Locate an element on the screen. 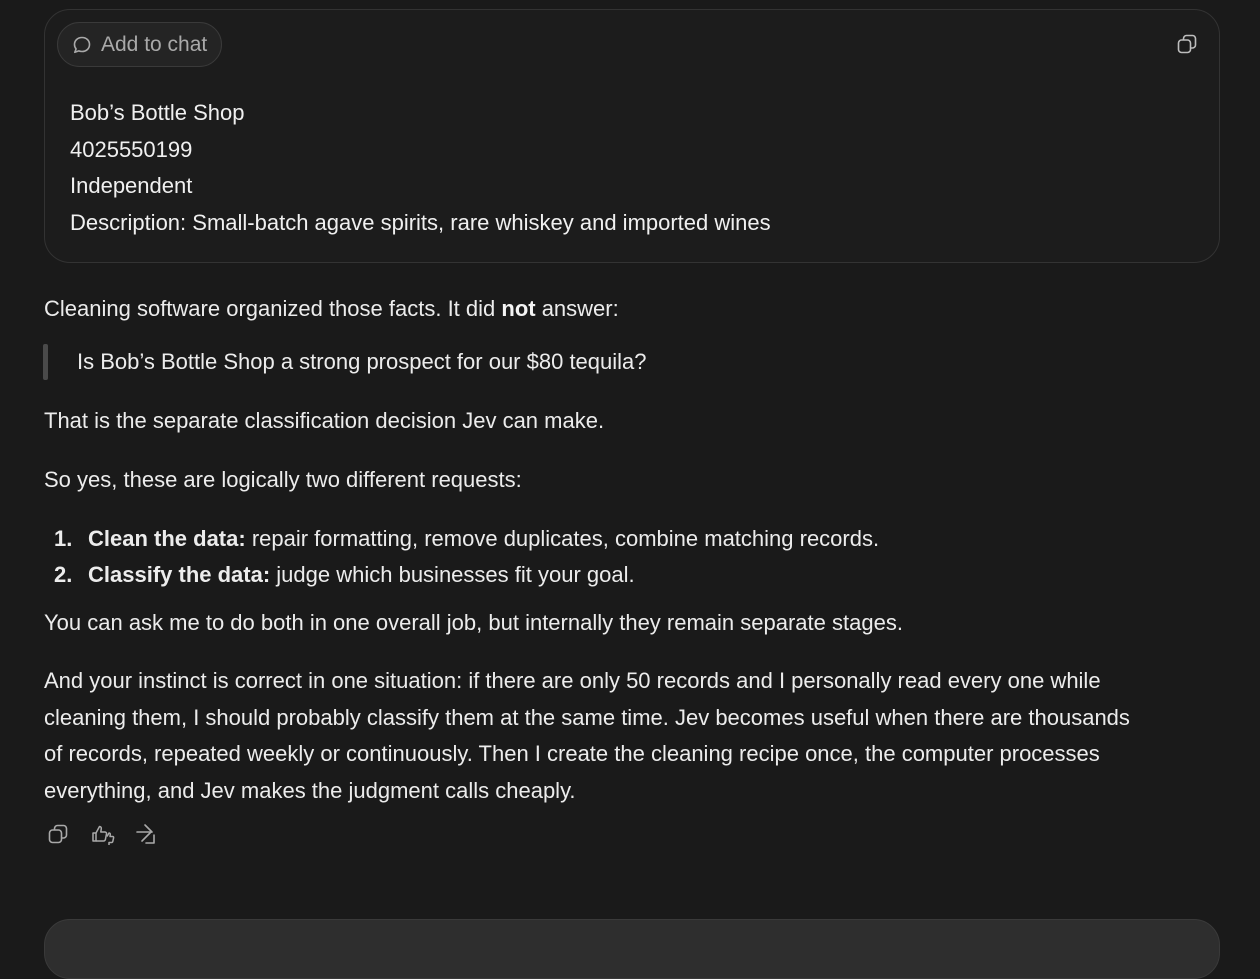 The width and height of the screenshot is (1260, 979). list-item-bold: Classify the data: is located at coordinates (179, 574).